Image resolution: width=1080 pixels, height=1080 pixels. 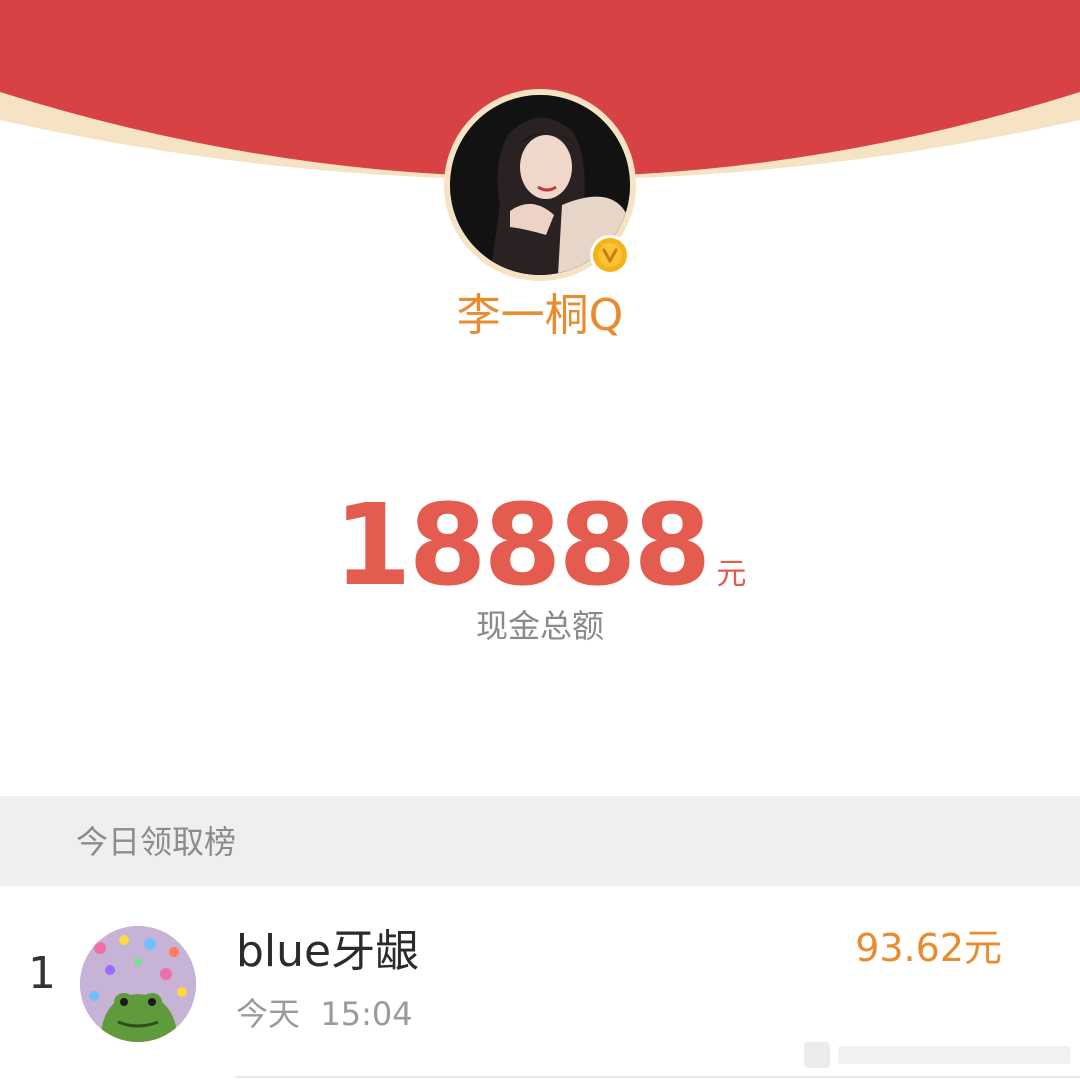 What do you see at coordinates (937, 1055) in the screenshot?
I see `watermark-logo` at bounding box center [937, 1055].